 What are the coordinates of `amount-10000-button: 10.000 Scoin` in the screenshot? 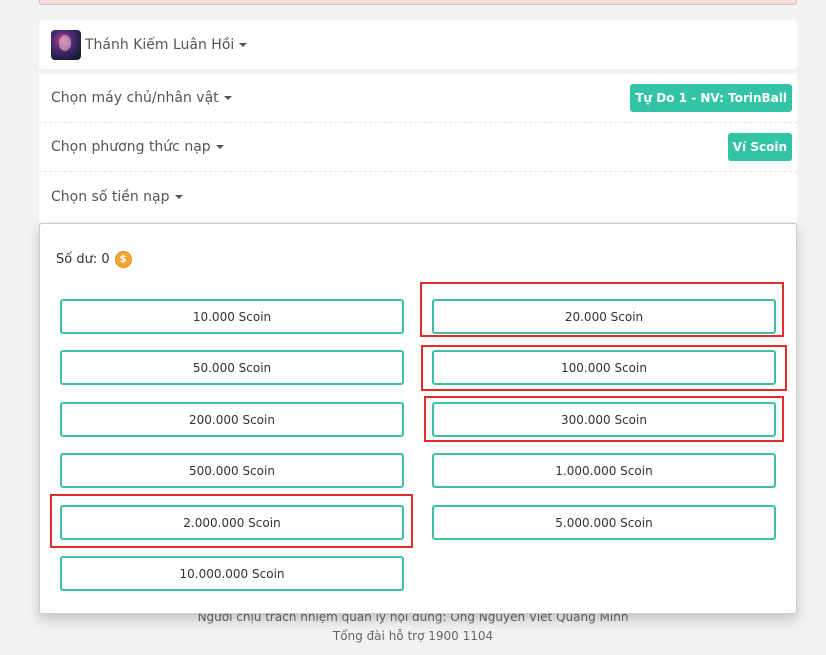 It's located at (232, 316).